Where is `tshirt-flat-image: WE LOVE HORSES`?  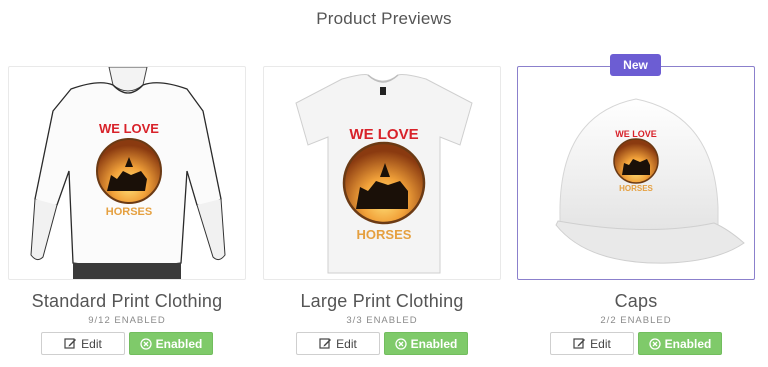
tshirt-flat-image: WE LOVE HORSES is located at coordinates (384, 174).